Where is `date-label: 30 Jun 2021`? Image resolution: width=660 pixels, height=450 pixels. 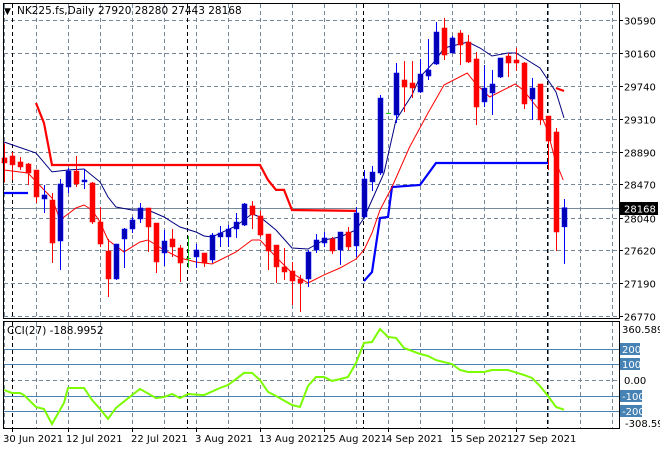
date-label: 30 Jun 2021 is located at coordinates (33, 439).